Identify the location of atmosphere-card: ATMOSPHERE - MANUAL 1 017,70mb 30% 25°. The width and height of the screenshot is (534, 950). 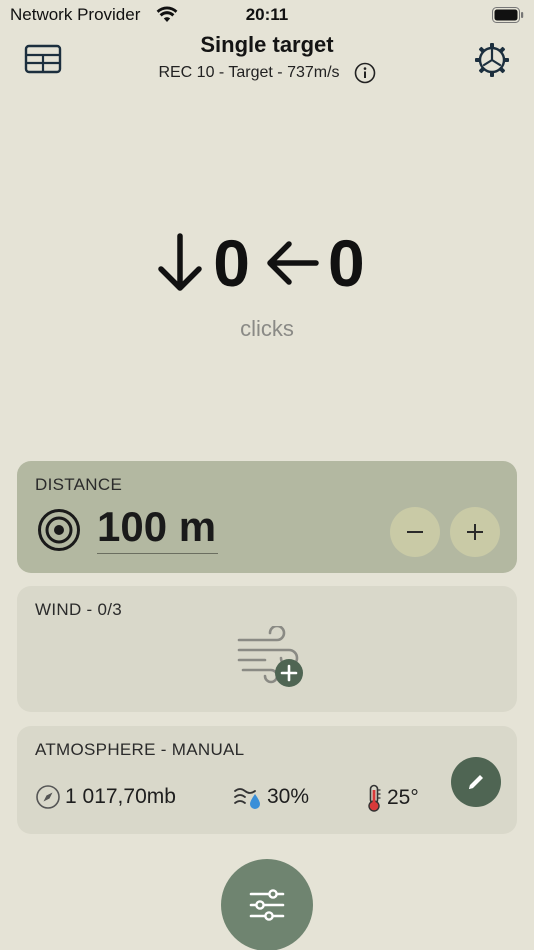
(267, 780).